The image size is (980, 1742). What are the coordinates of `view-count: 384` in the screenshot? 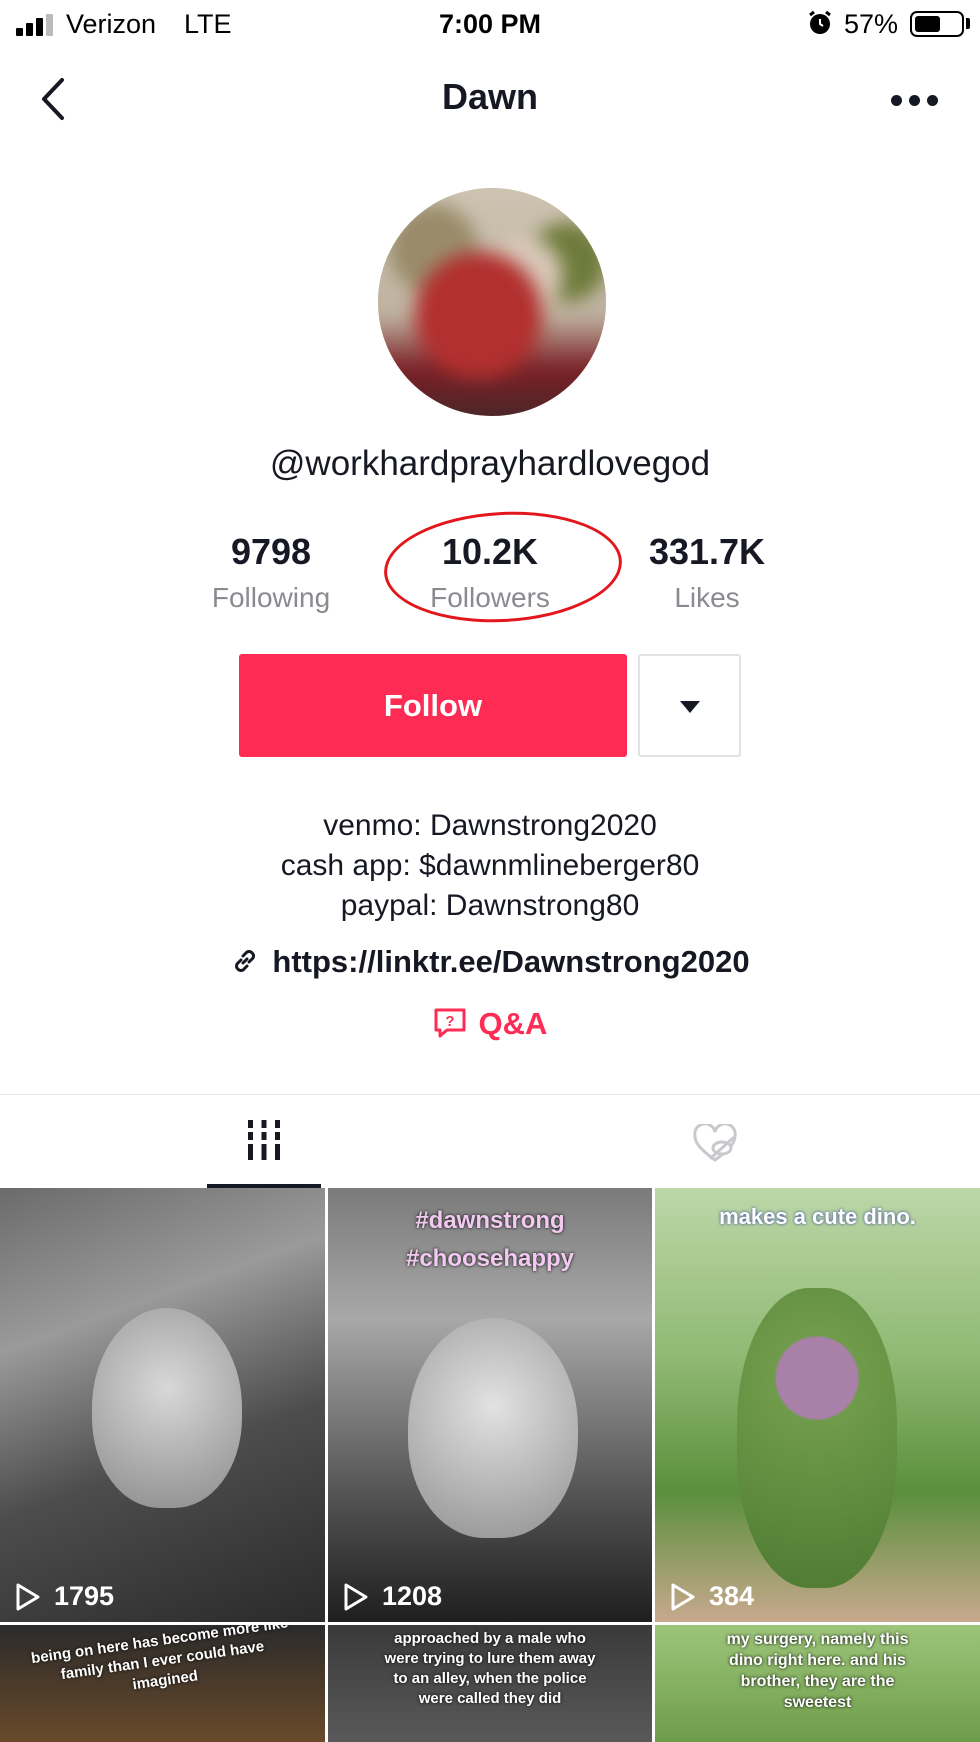 It's located at (711, 1596).